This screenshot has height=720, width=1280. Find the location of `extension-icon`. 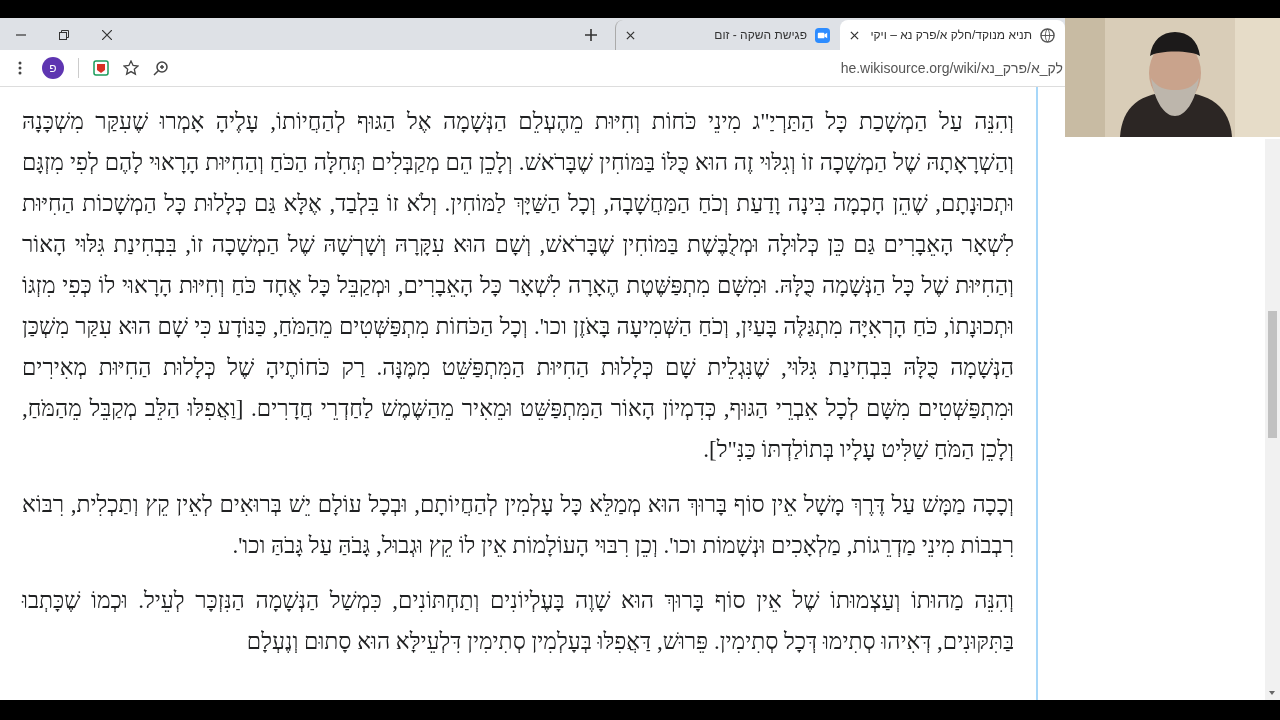

extension-icon is located at coordinates (101, 68).